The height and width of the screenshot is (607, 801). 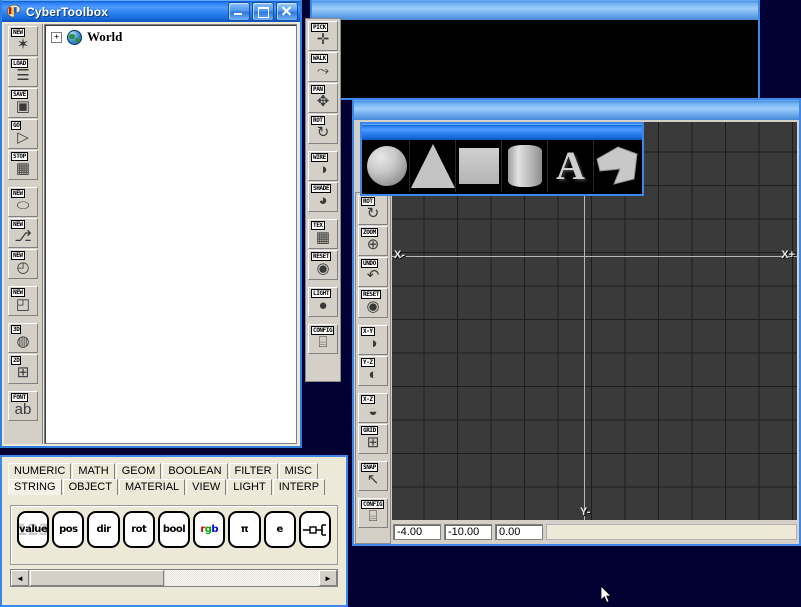 I want to click on node-dir-label: dir, so click(x=104, y=529).